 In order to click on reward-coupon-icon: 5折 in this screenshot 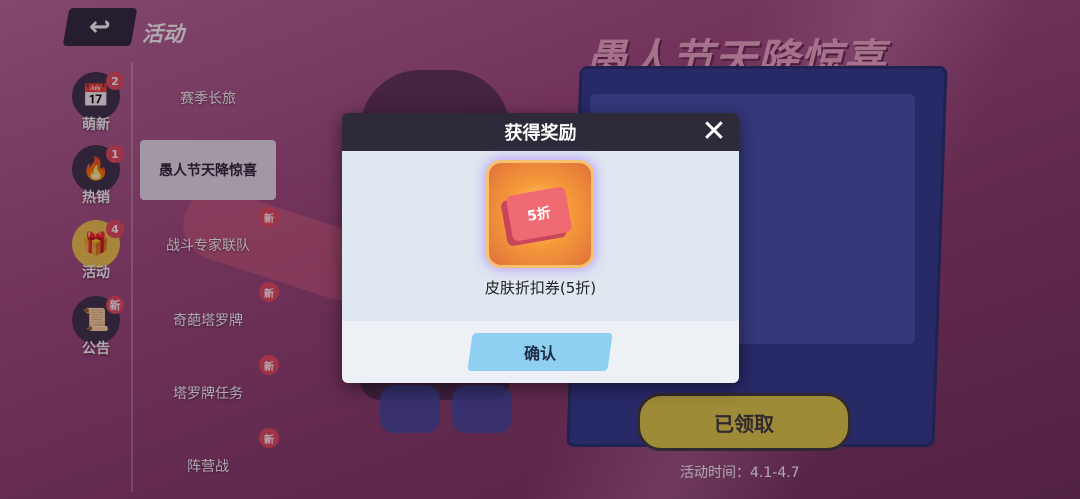, I will do `click(540, 214)`.